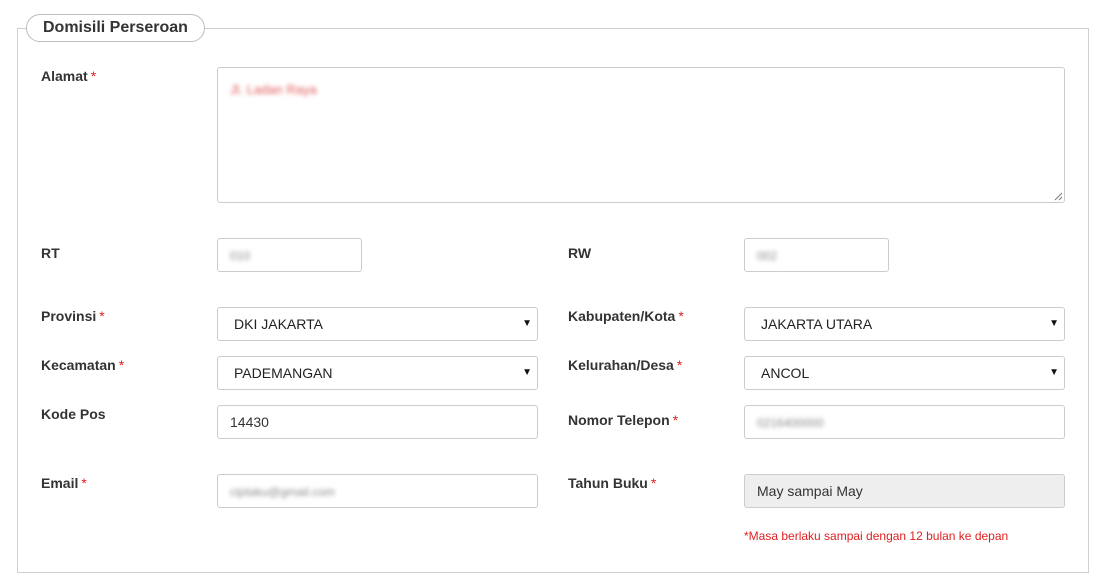 This screenshot has width=1107, height=587. I want to click on kelurahan-value: ANCOL, so click(785, 373).